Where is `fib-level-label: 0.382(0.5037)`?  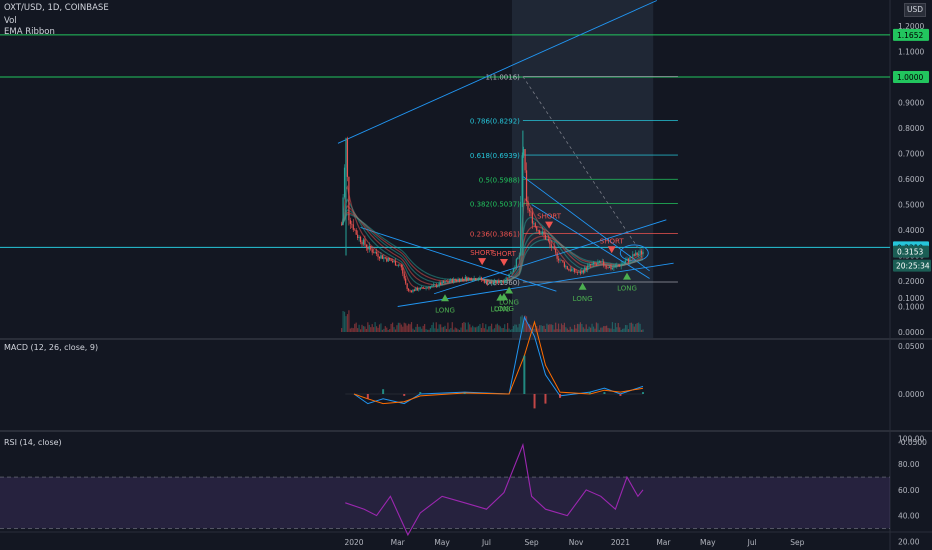
fib-level-label: 0.382(0.5037) is located at coordinates (495, 205).